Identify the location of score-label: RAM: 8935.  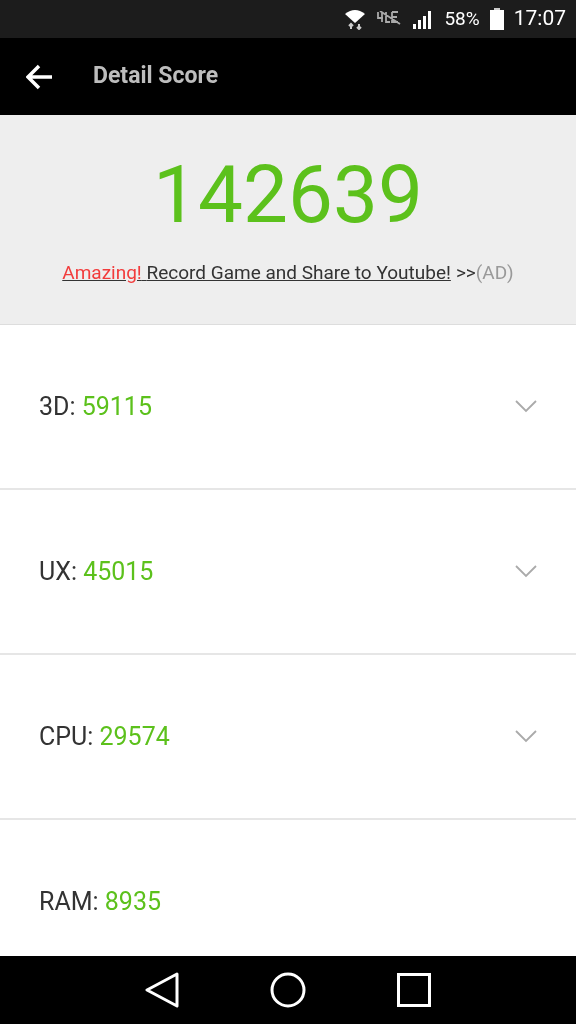
(100, 901).